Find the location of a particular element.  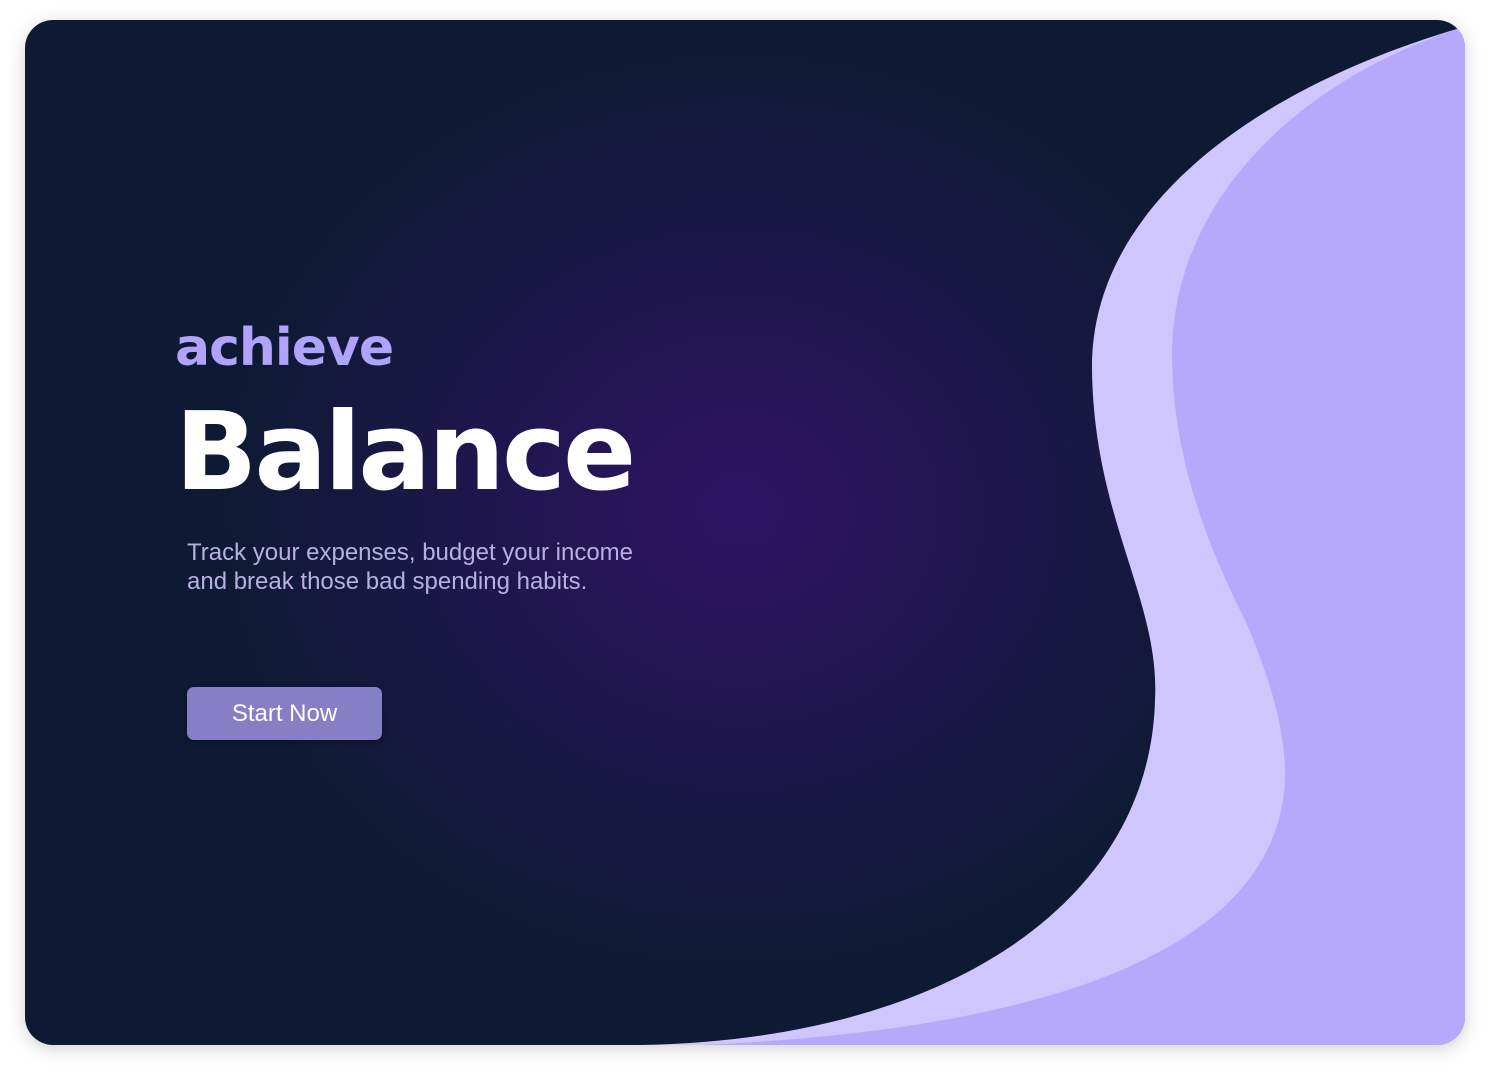

hero-kicker: achieve is located at coordinates (284, 348).